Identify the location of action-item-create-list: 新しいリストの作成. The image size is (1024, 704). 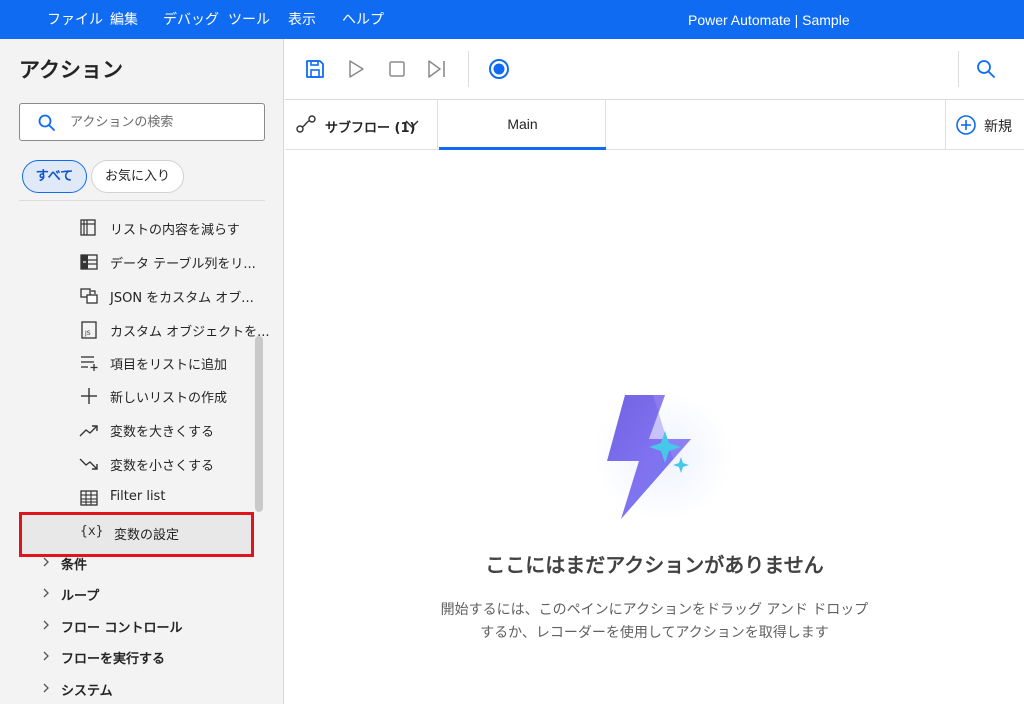
(163, 396).